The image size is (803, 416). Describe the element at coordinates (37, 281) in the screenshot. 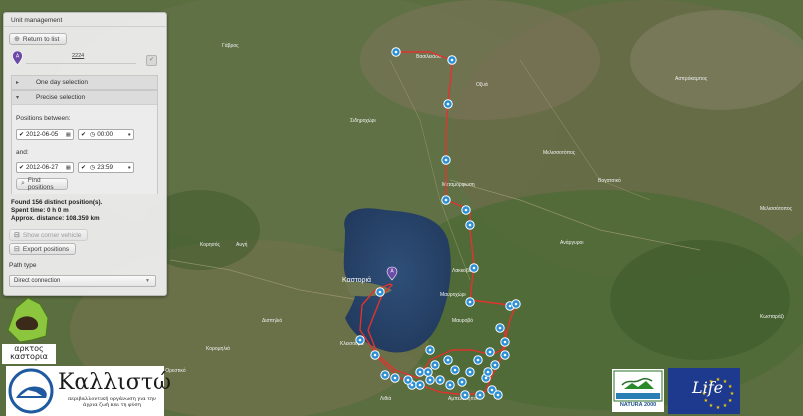

I see `path-type-value: Direct connection` at that location.